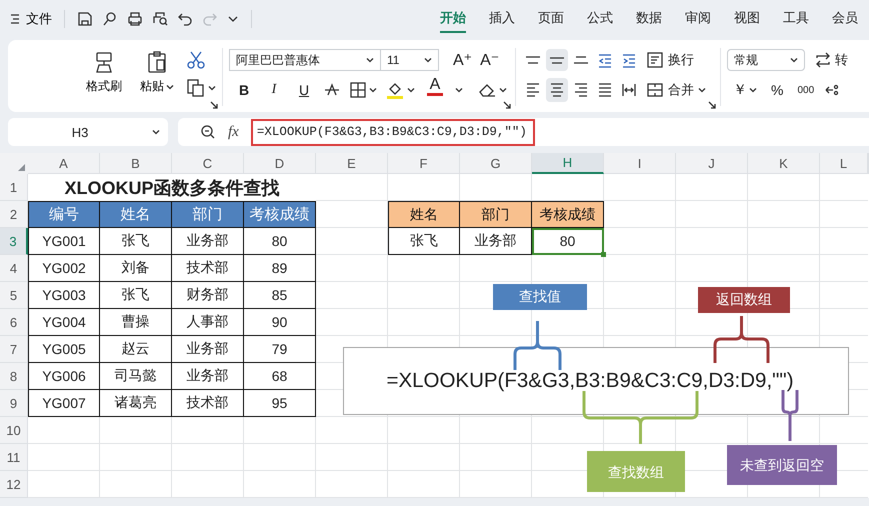 The height and width of the screenshot is (506, 869). What do you see at coordinates (596, 381) in the screenshot?
I see `formula-text: =XLOOKUP(F3&G3,B3:B9&C3:C9,D3:D9,"")` at bounding box center [596, 381].